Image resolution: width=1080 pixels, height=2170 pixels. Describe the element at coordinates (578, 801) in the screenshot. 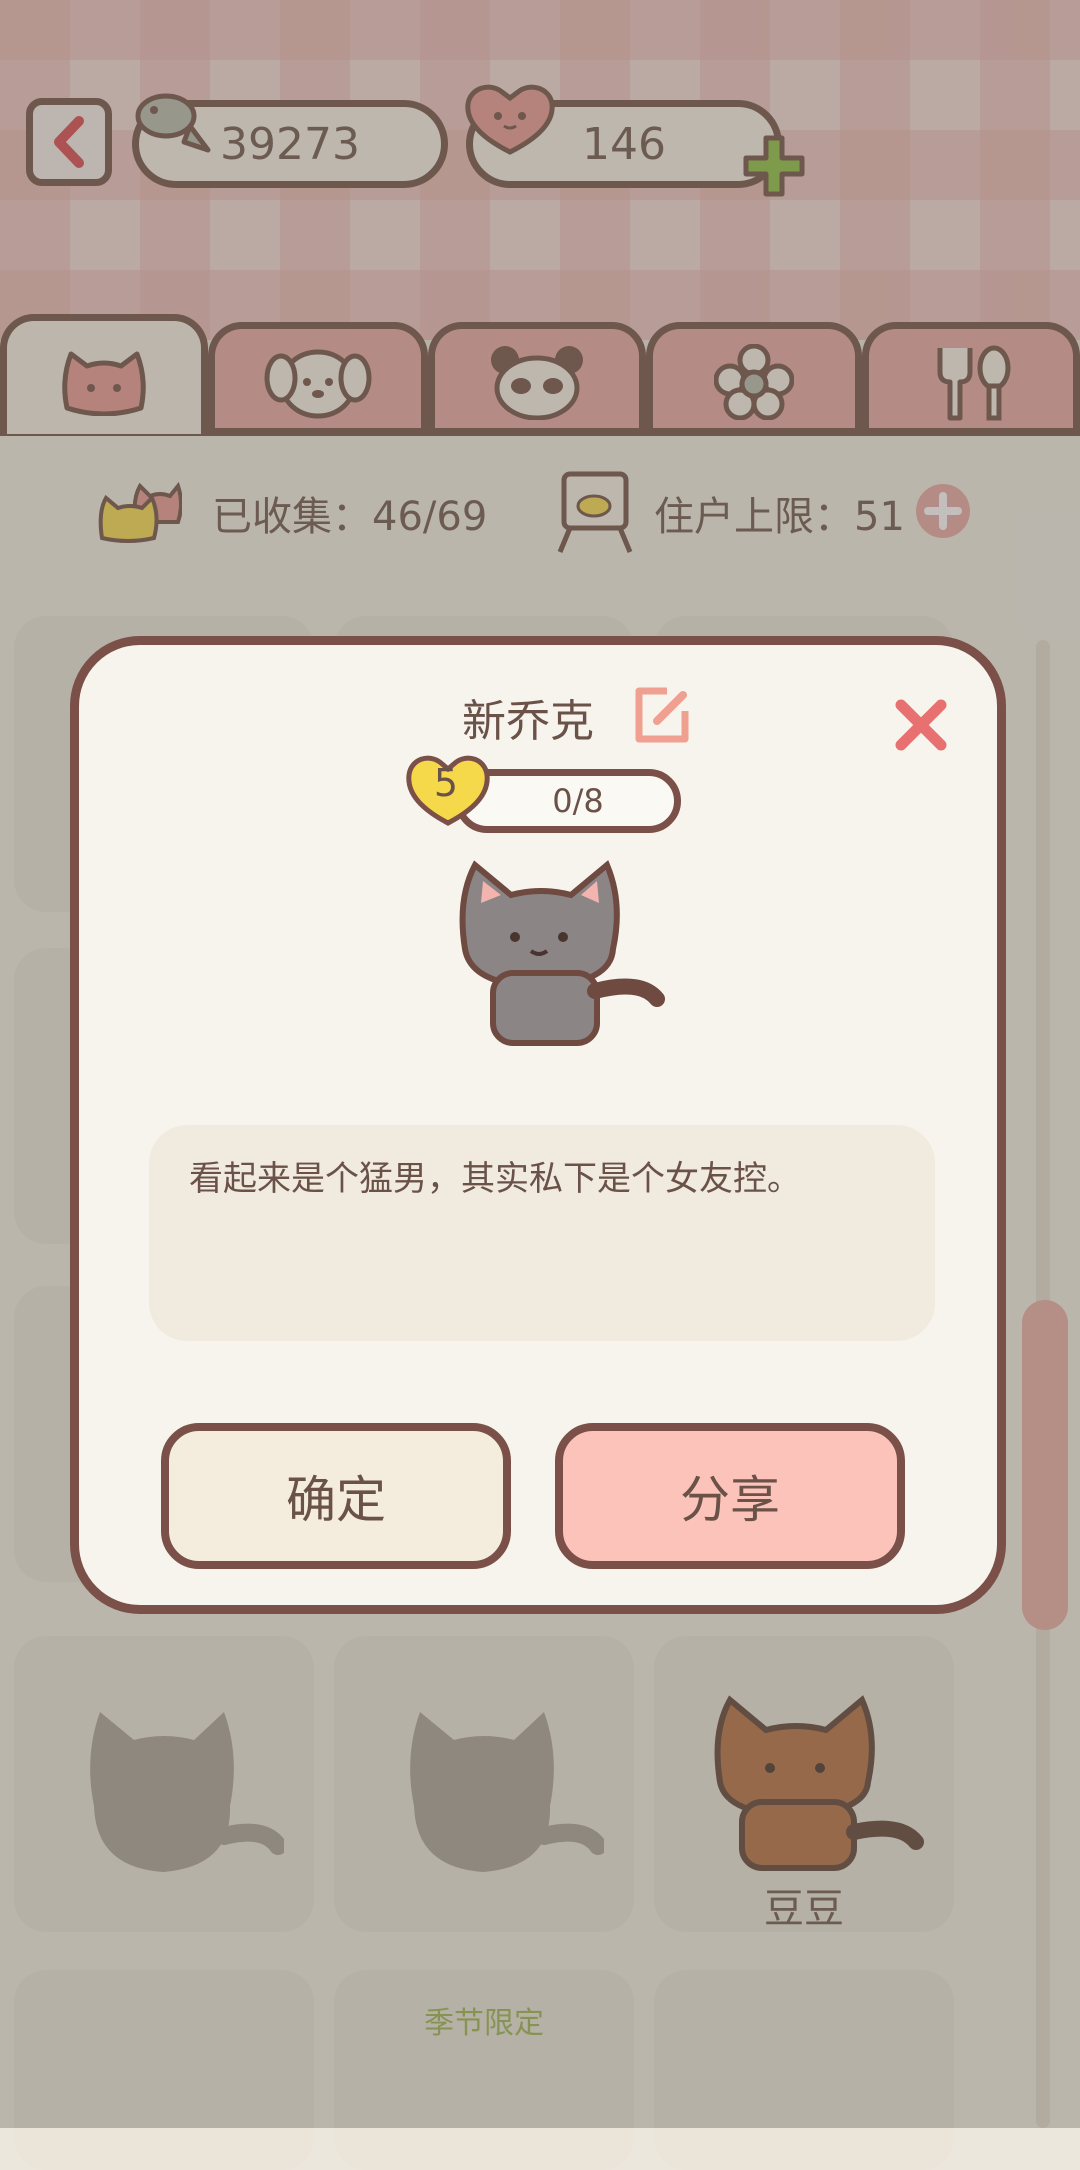

I see `affinity-progress-text: 0/8` at that location.